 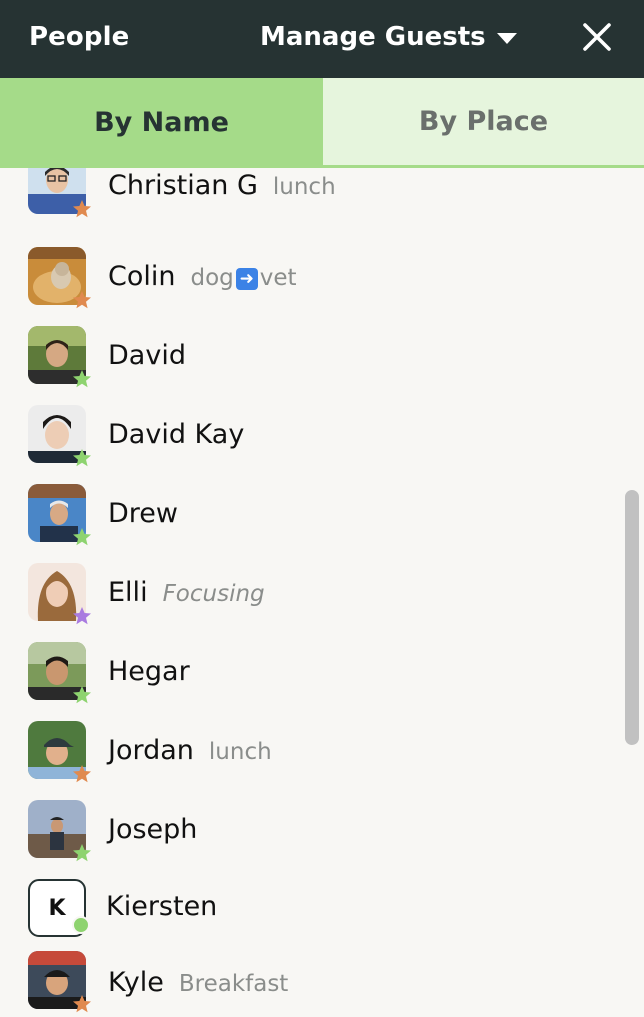 What do you see at coordinates (310, 274) in the screenshot?
I see `person-row: Colin dog ➜ vet` at bounding box center [310, 274].